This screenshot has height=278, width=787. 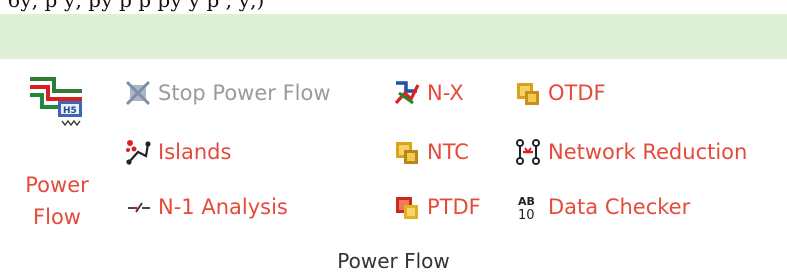 I want to click on ptdf-label: PTDF, so click(x=454, y=207).